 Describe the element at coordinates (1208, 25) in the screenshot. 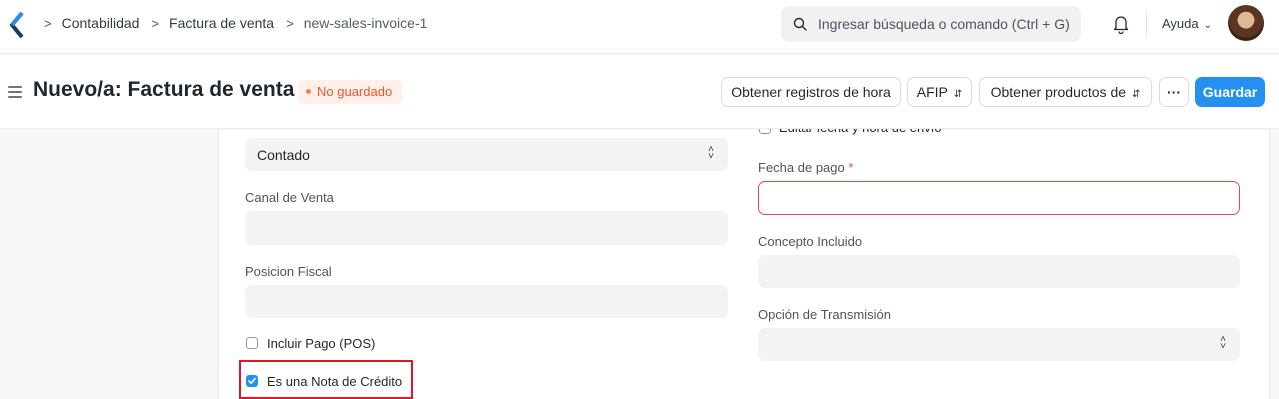

I see `chevron-down-icon: ⌄` at that location.